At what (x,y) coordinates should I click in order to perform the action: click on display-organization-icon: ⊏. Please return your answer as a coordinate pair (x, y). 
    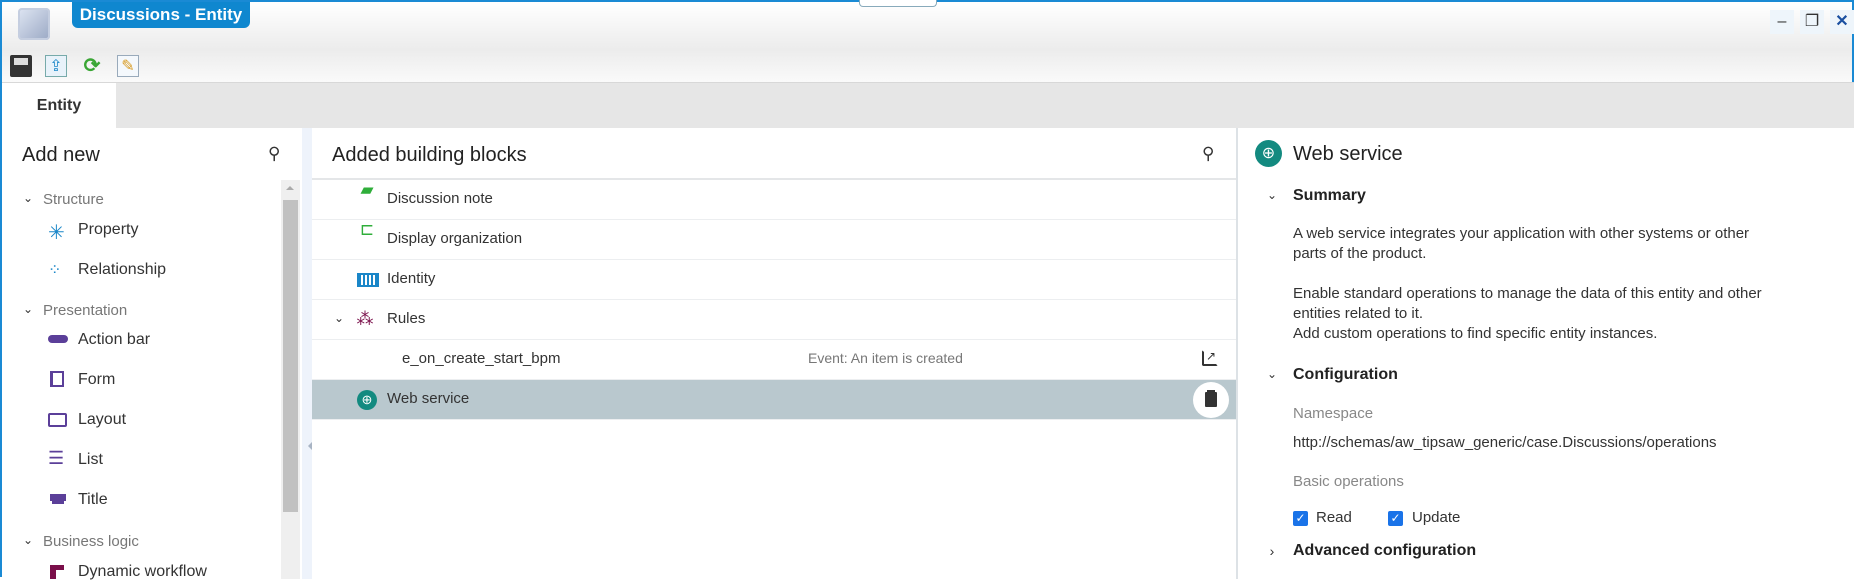
    Looking at the image, I should click on (367, 229).